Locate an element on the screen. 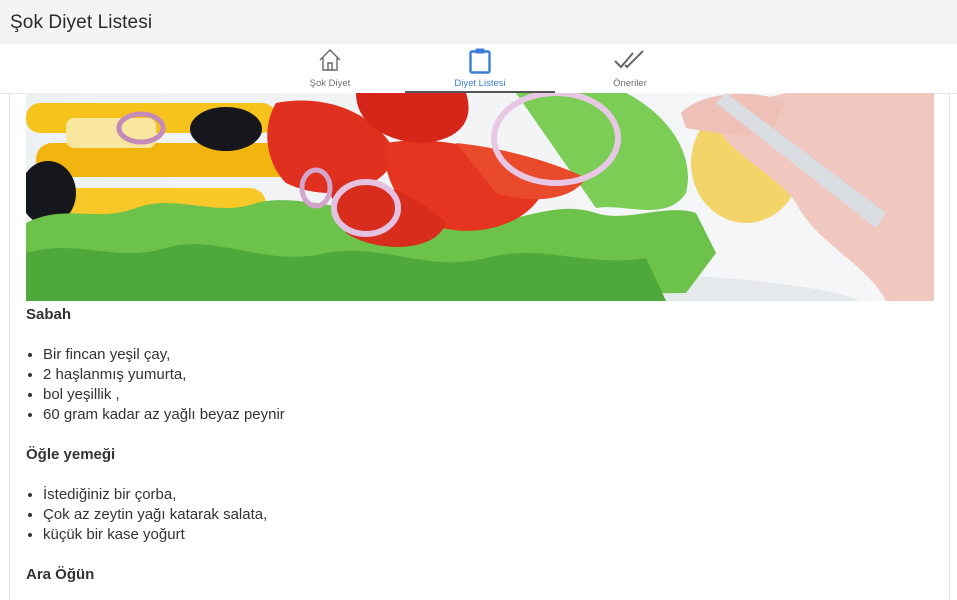 The height and width of the screenshot is (600, 957). list-item: 2 haşlanmış yumurta, is located at coordinates (484, 375).